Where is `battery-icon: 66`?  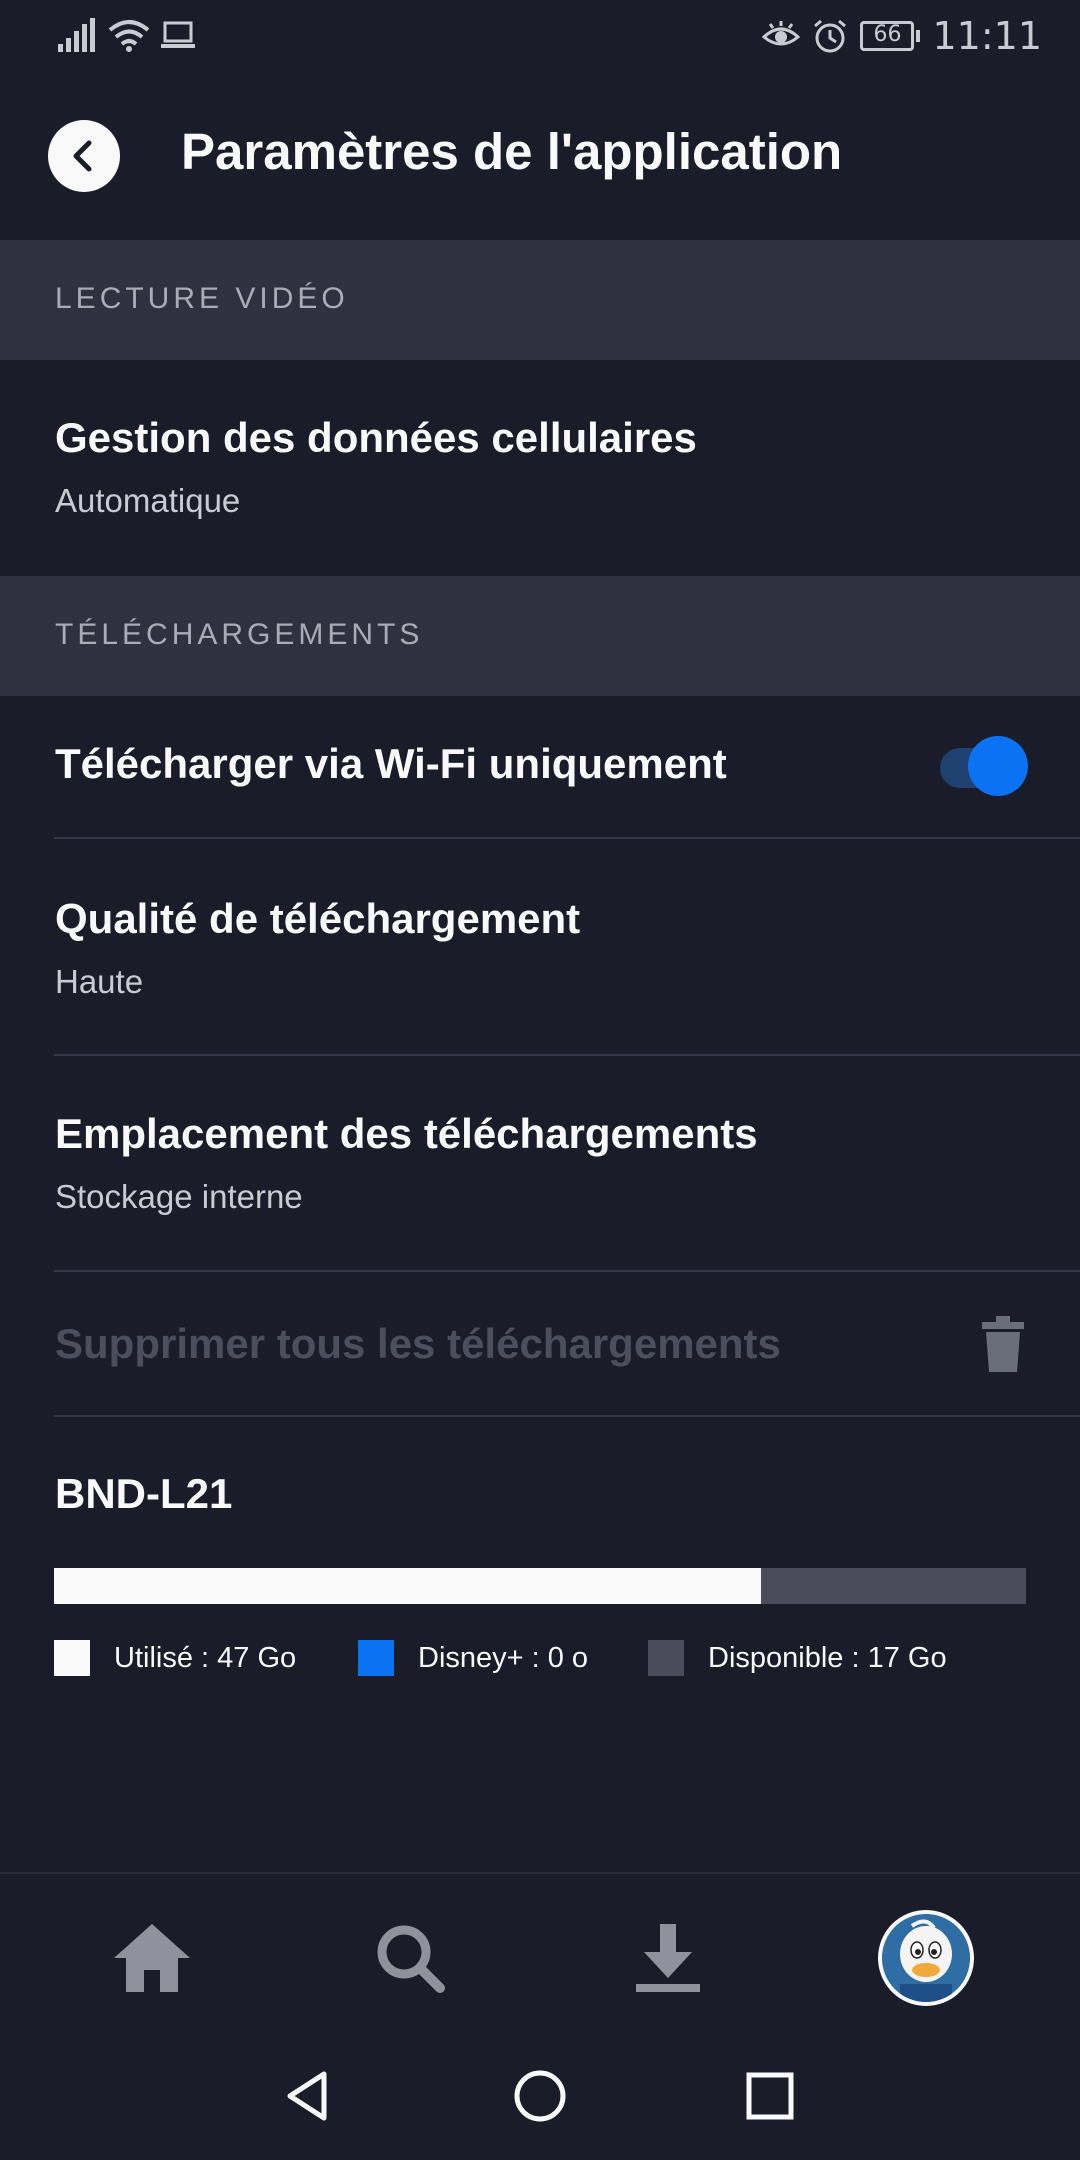
battery-icon: 66 is located at coordinates (890, 36).